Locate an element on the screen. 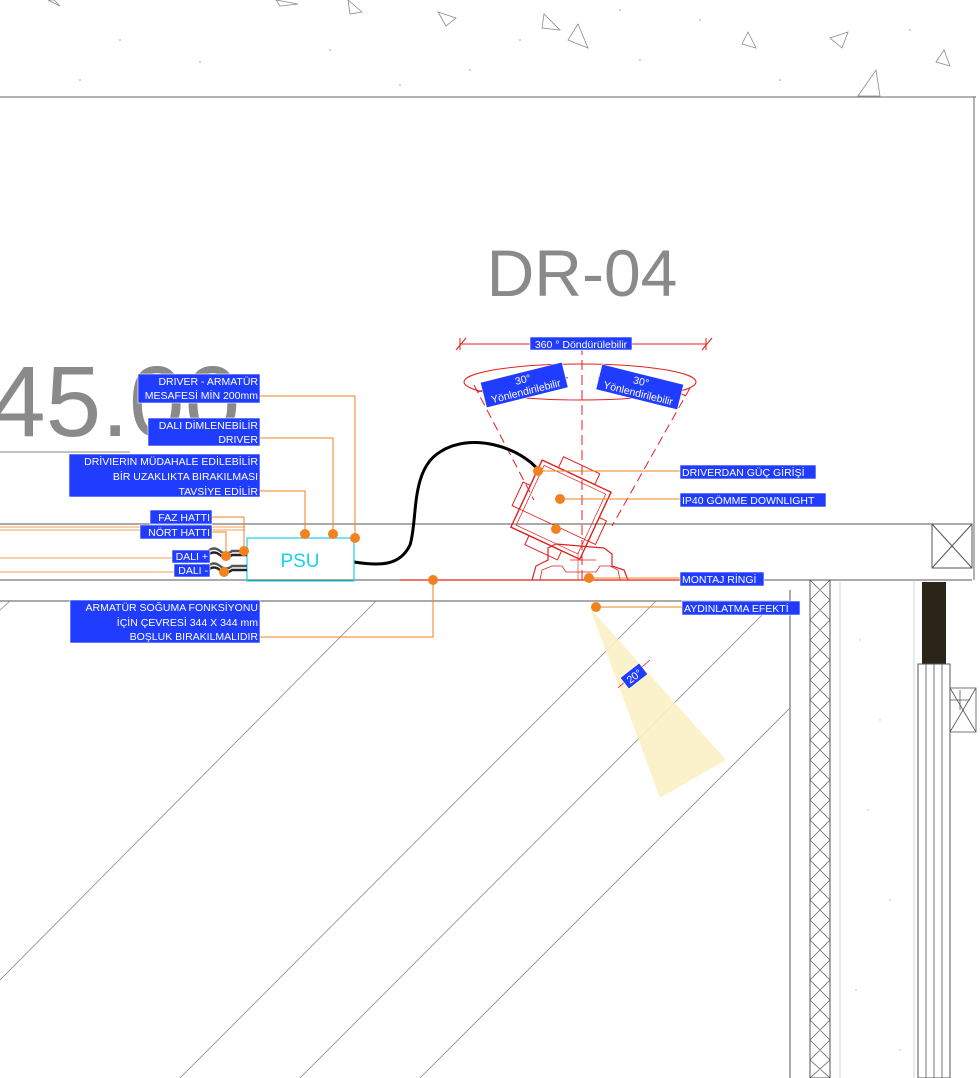 The height and width of the screenshot is (1078, 980). power-cable is located at coordinates (447, 503).